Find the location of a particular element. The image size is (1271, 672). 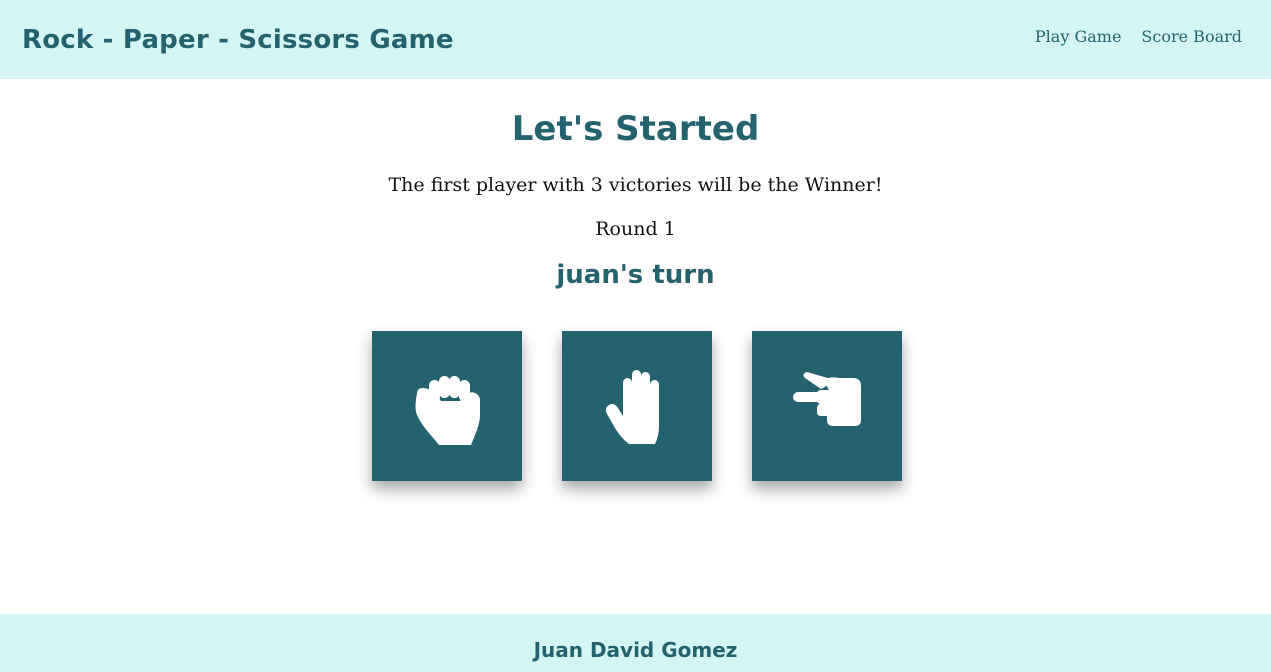

scissors-button is located at coordinates (827, 406).